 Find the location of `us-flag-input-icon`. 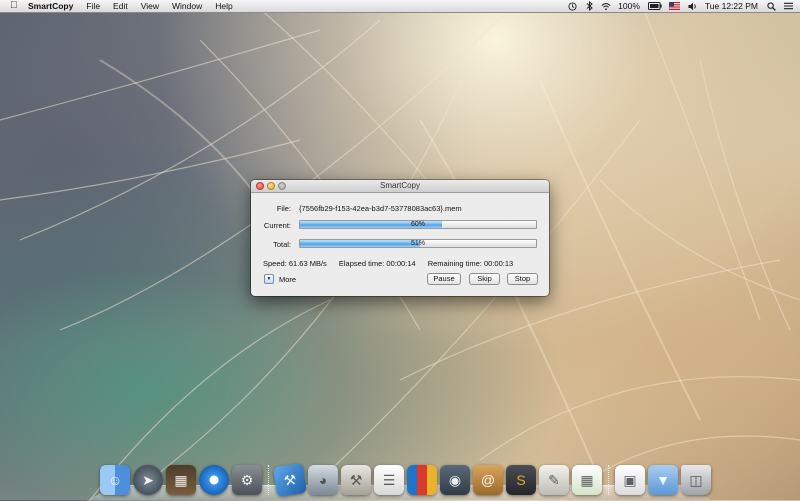

us-flag-input-icon is located at coordinates (675, 6).